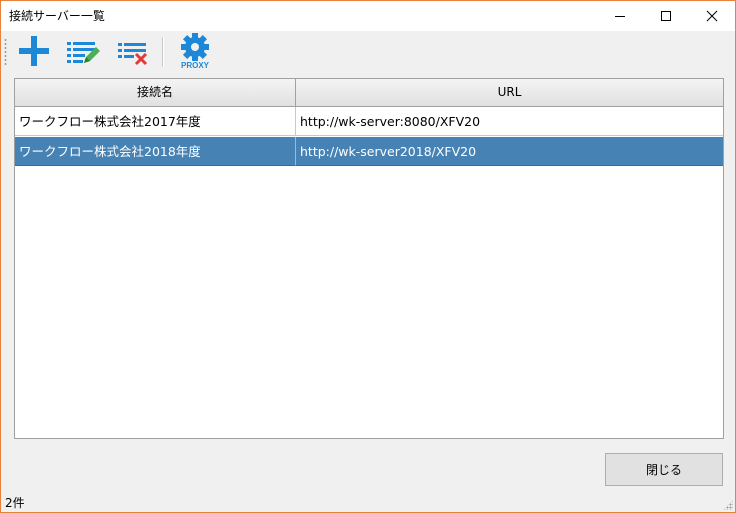 Image resolution: width=736 pixels, height=513 pixels. I want to click on grid-header: 接続名 URL, so click(369, 93).